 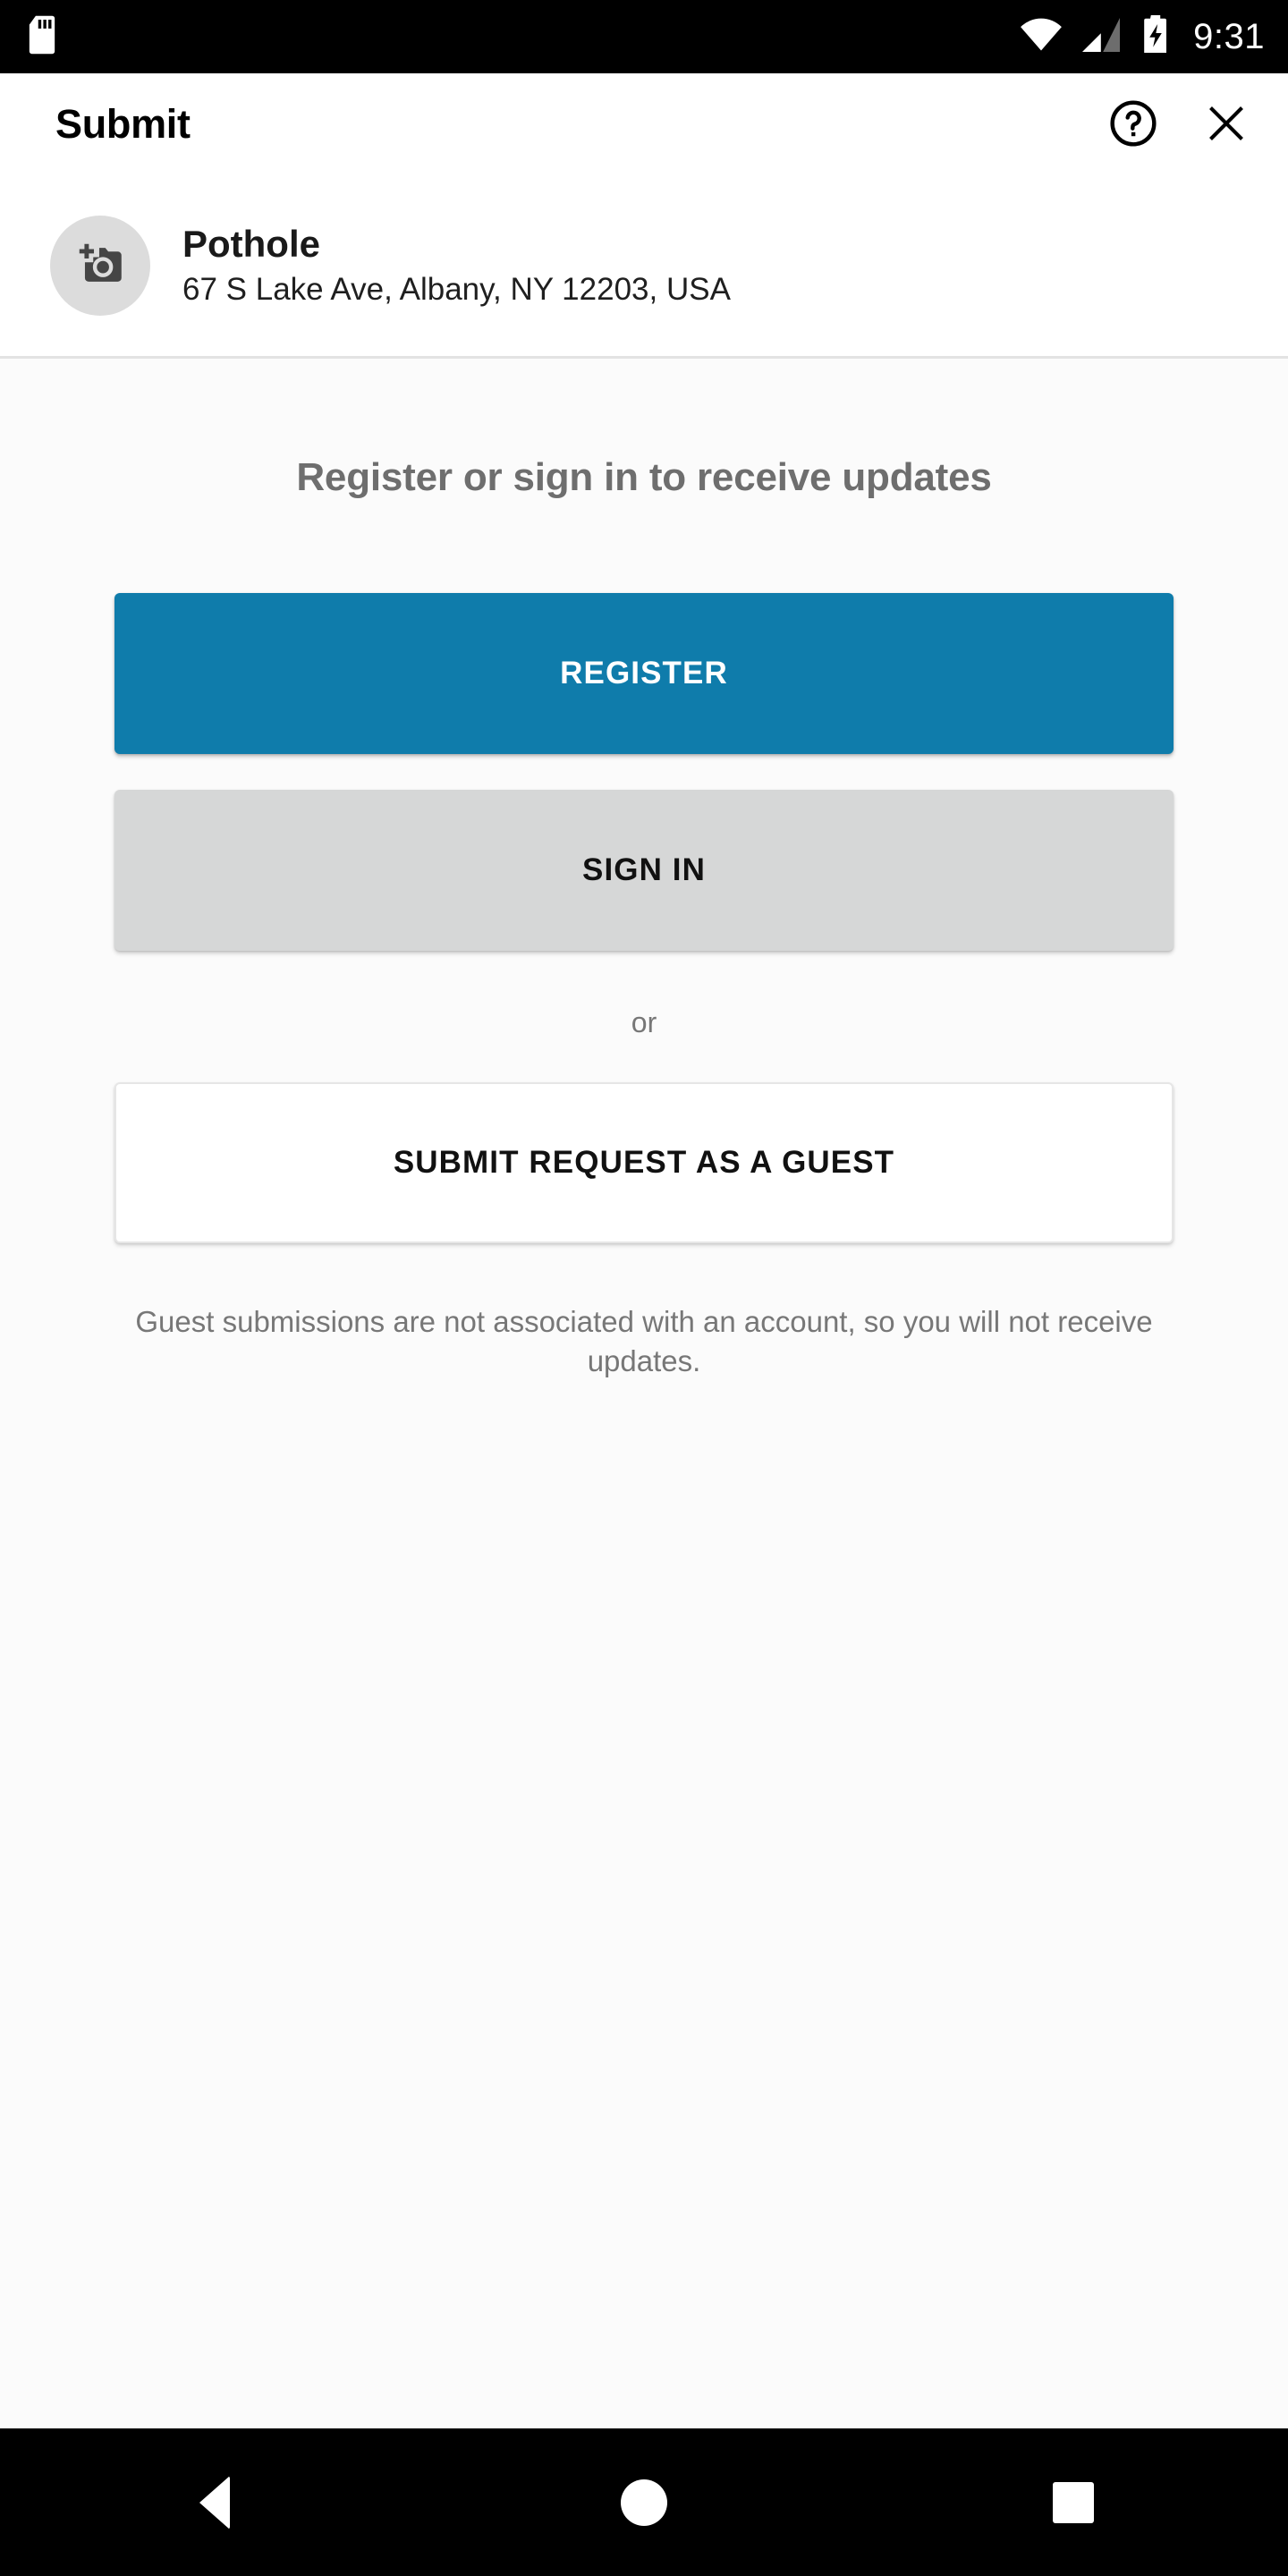 What do you see at coordinates (644, 870) in the screenshot?
I see `sign-in-button: SIGN IN` at bounding box center [644, 870].